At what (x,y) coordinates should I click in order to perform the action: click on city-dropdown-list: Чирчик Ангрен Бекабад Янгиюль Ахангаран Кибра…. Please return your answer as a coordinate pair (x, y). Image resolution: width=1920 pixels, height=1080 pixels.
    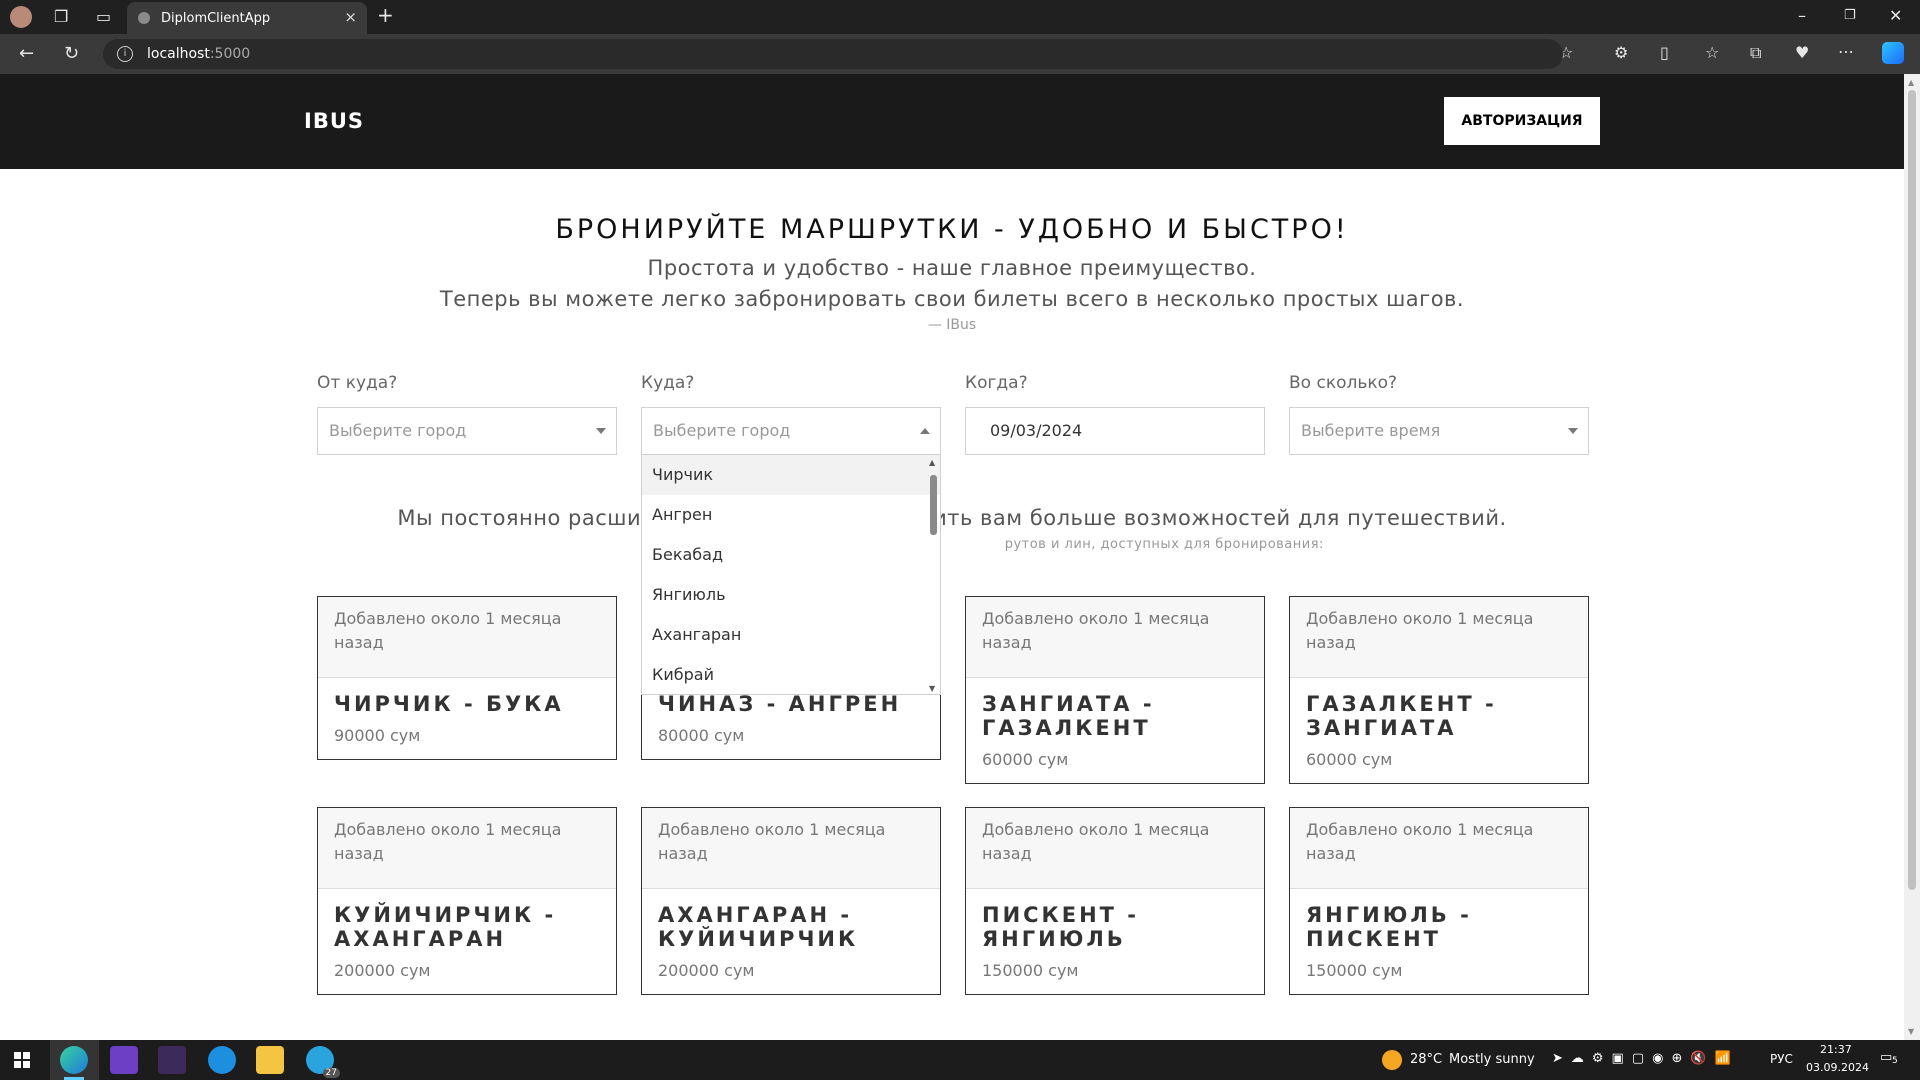
    Looking at the image, I should click on (791, 575).